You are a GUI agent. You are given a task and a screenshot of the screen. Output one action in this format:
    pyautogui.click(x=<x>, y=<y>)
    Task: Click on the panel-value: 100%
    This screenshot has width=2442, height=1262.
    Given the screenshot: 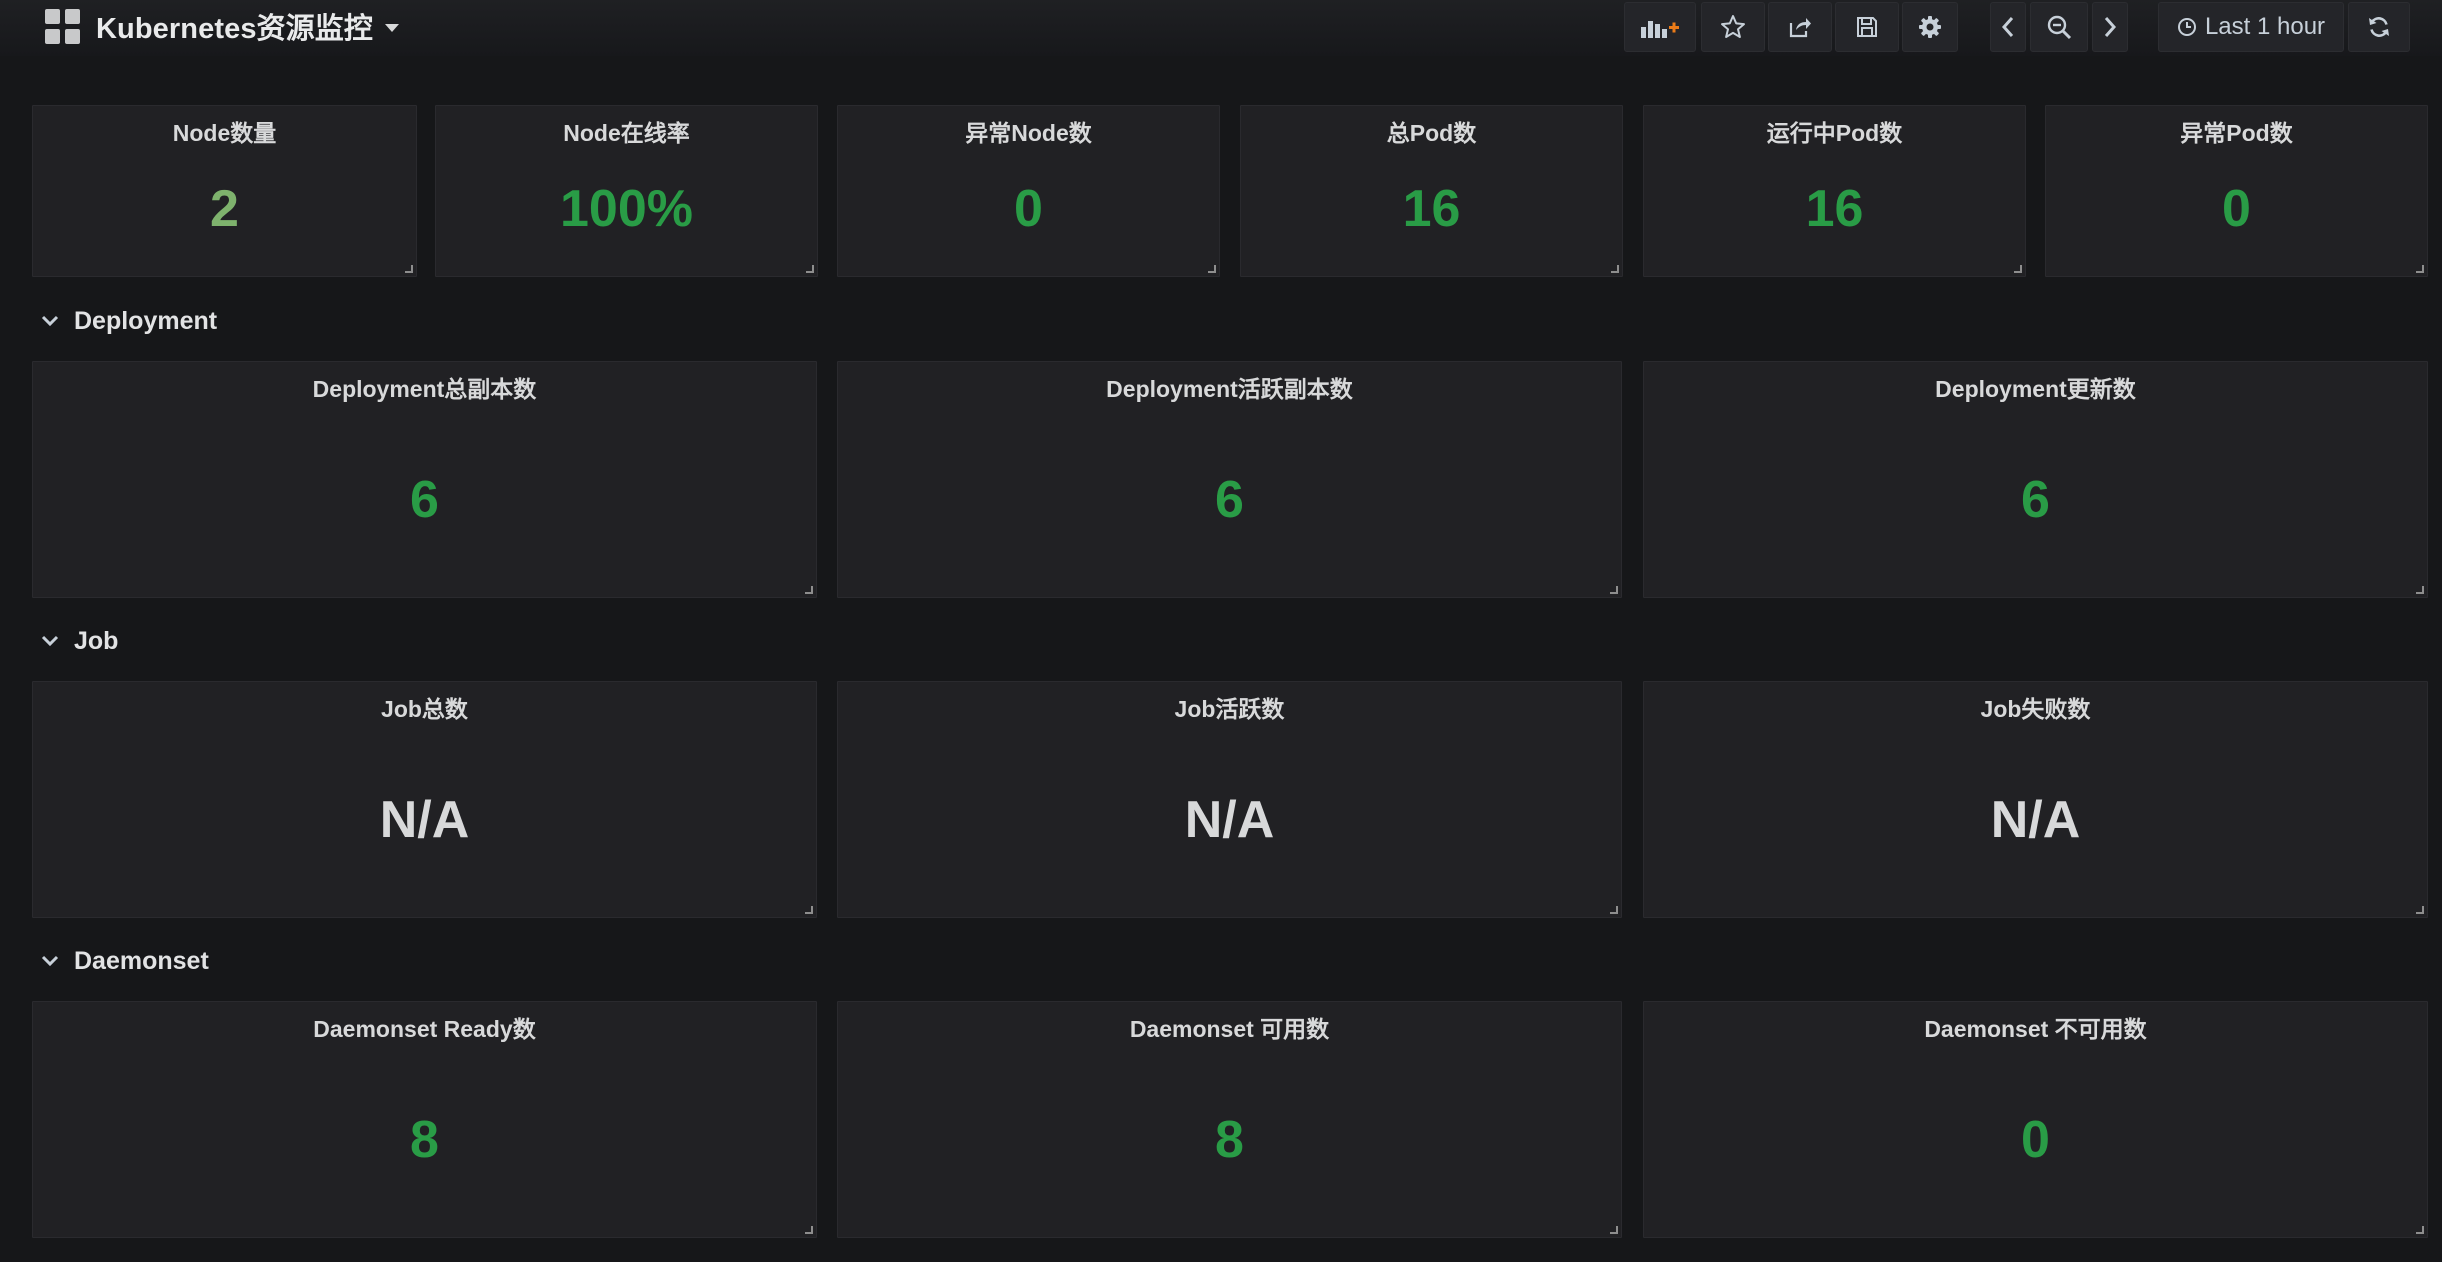 What is the action you would take?
    pyautogui.click(x=626, y=209)
    